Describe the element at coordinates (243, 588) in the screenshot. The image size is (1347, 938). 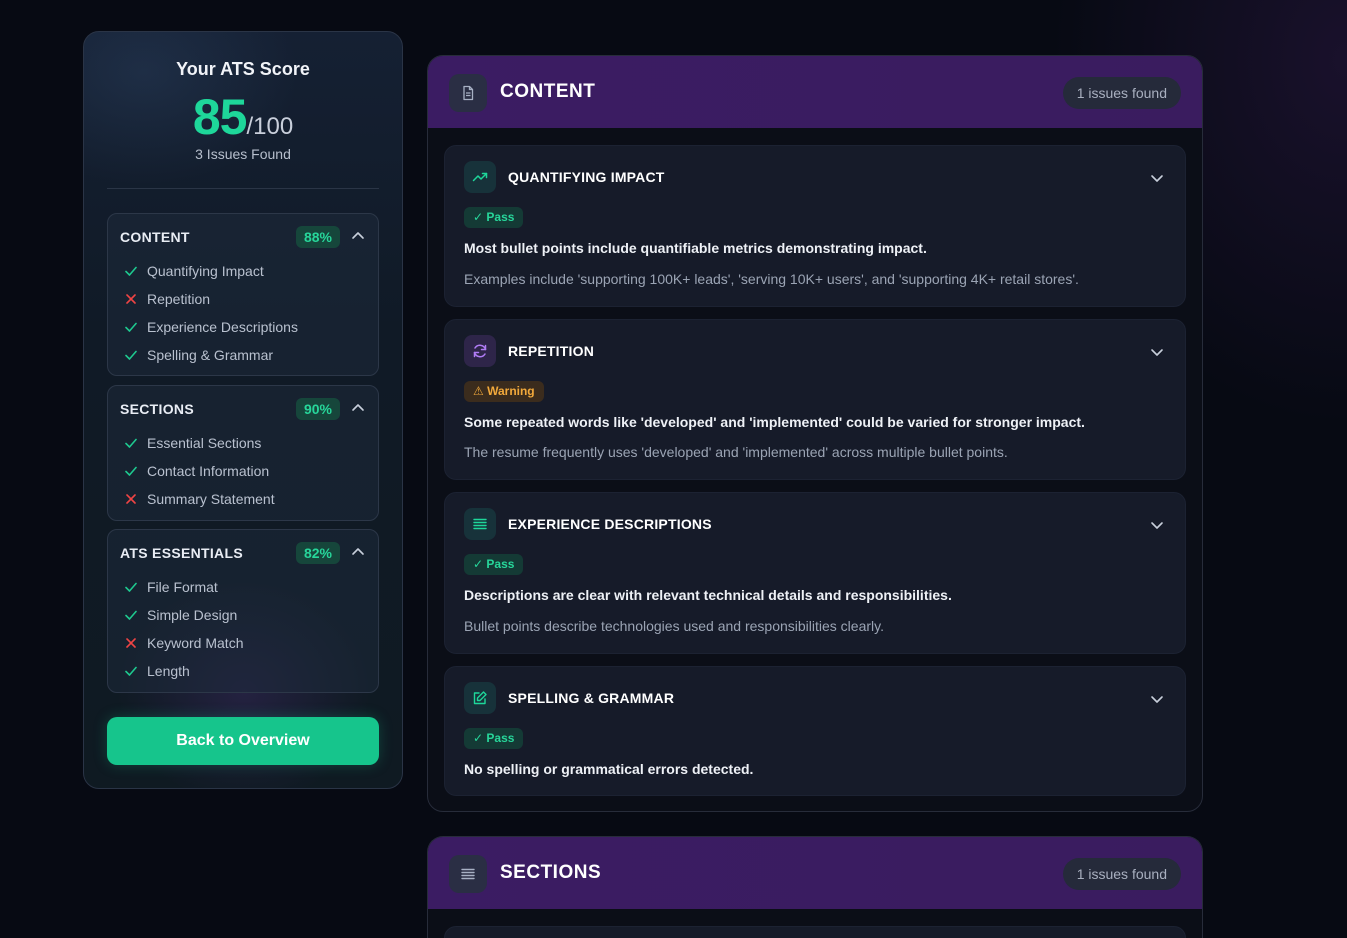
I see `category-item: File Format` at that location.